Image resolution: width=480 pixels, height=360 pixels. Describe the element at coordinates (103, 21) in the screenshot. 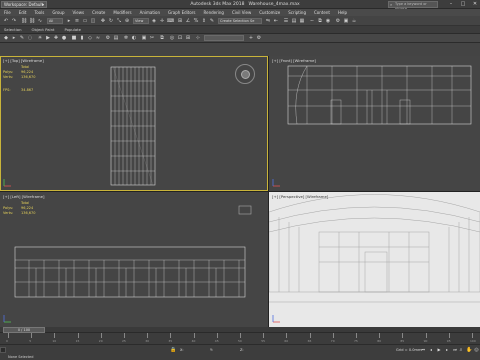

I see `move-icon: ✥` at that location.